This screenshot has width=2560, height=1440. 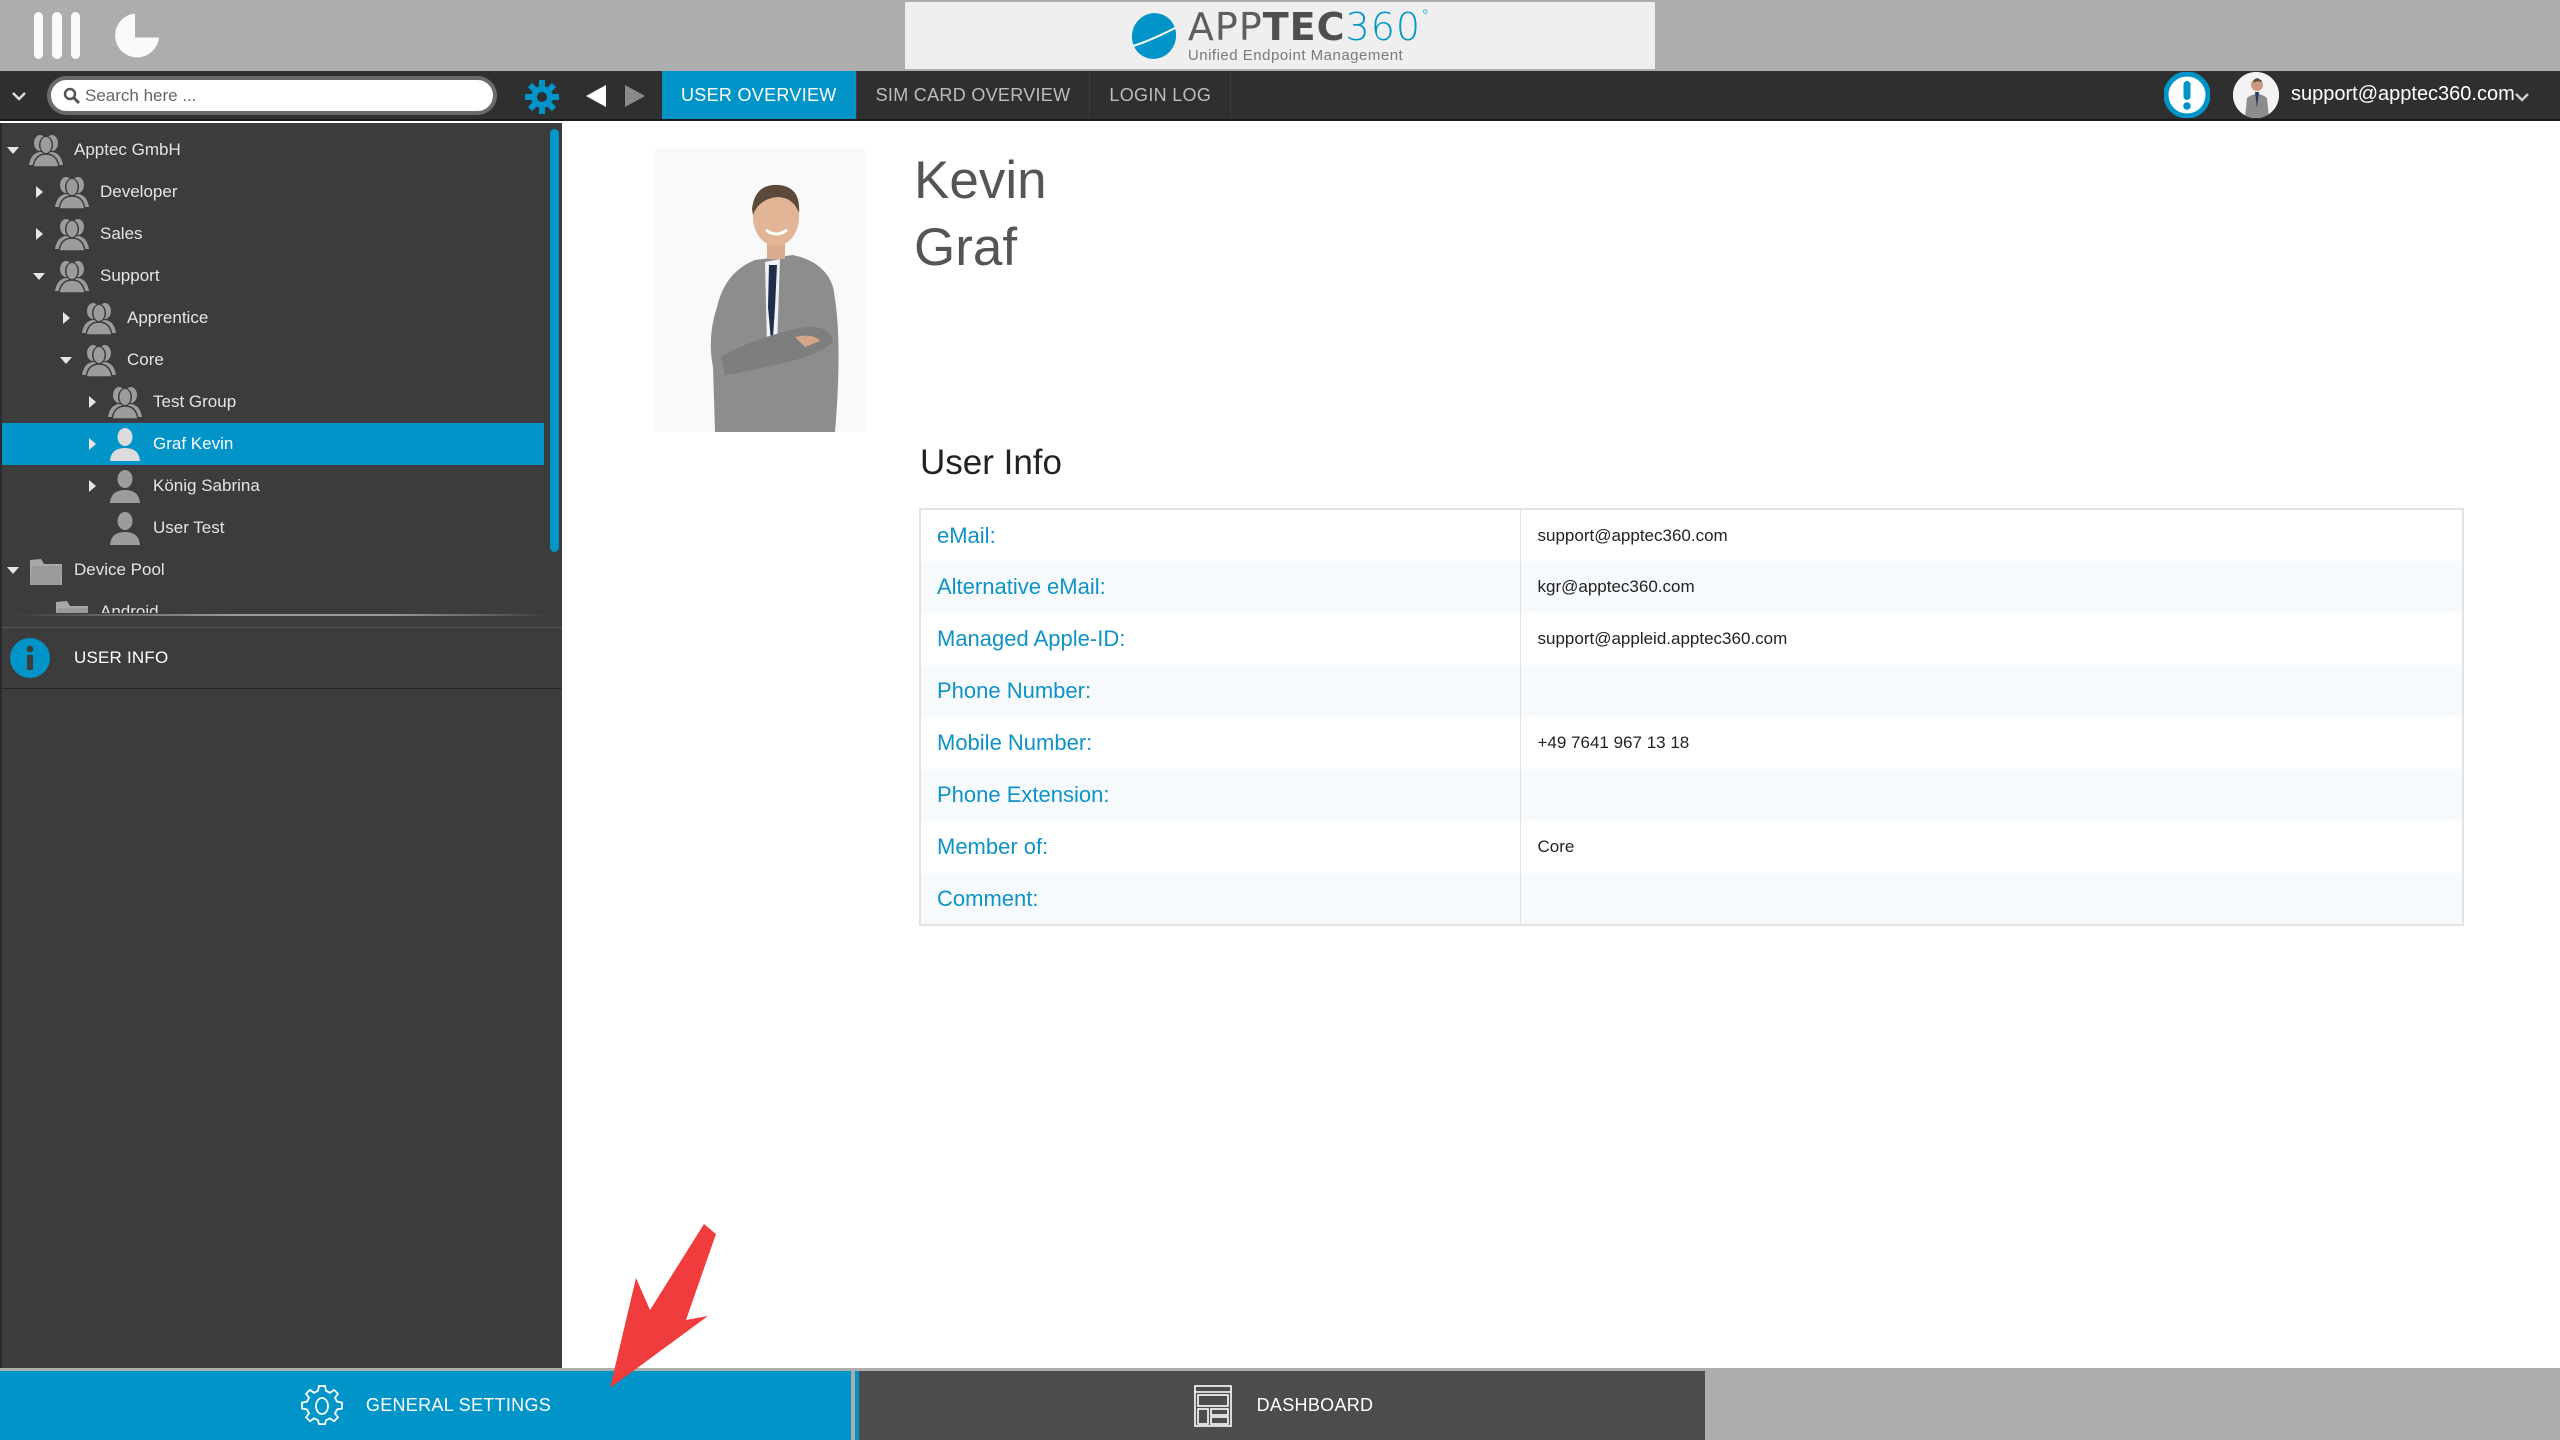 I want to click on tree-item-label: Core, so click(x=145, y=359).